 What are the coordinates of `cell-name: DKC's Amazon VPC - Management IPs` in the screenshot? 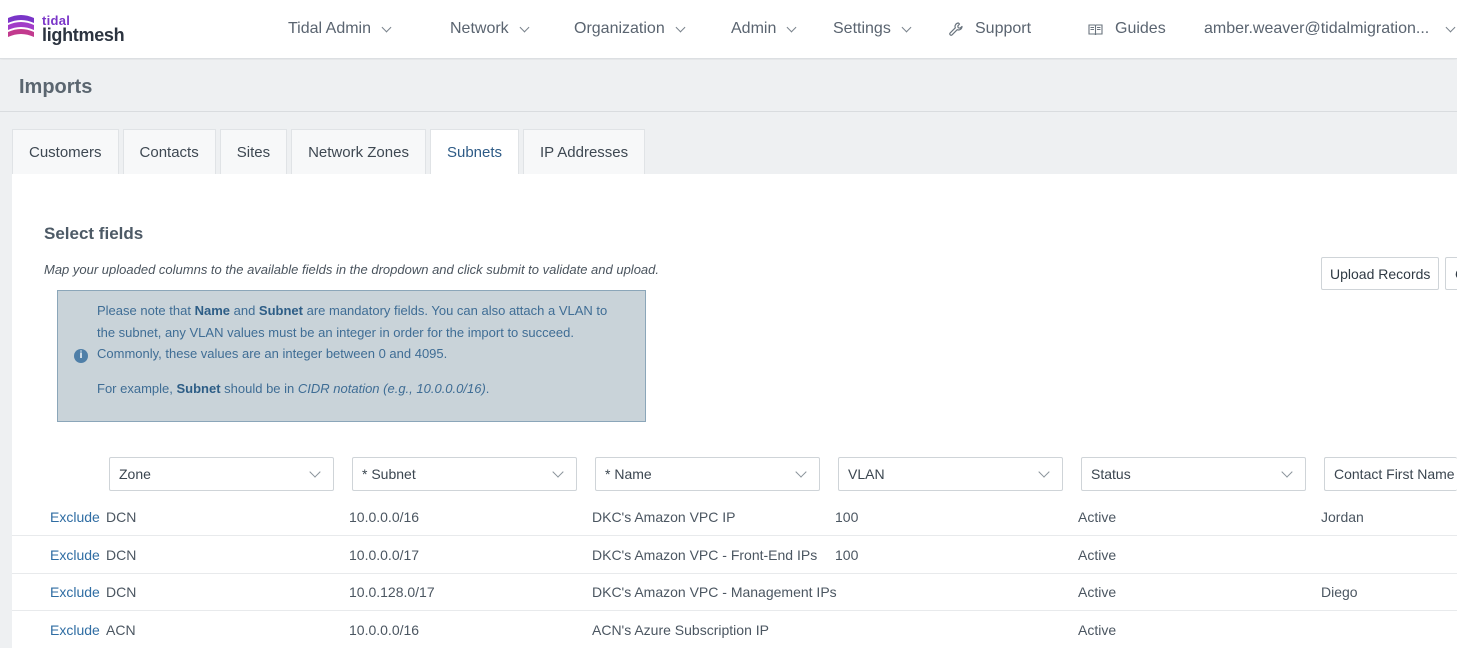 It's located at (714, 592).